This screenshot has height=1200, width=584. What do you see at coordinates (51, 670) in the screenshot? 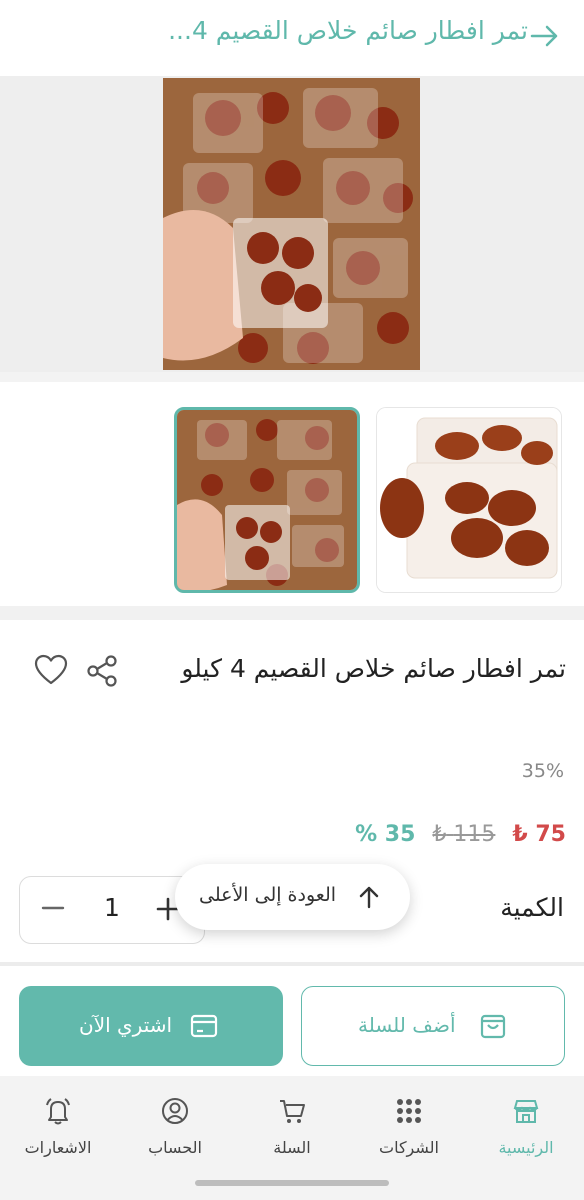
I see `heart-icon` at bounding box center [51, 670].